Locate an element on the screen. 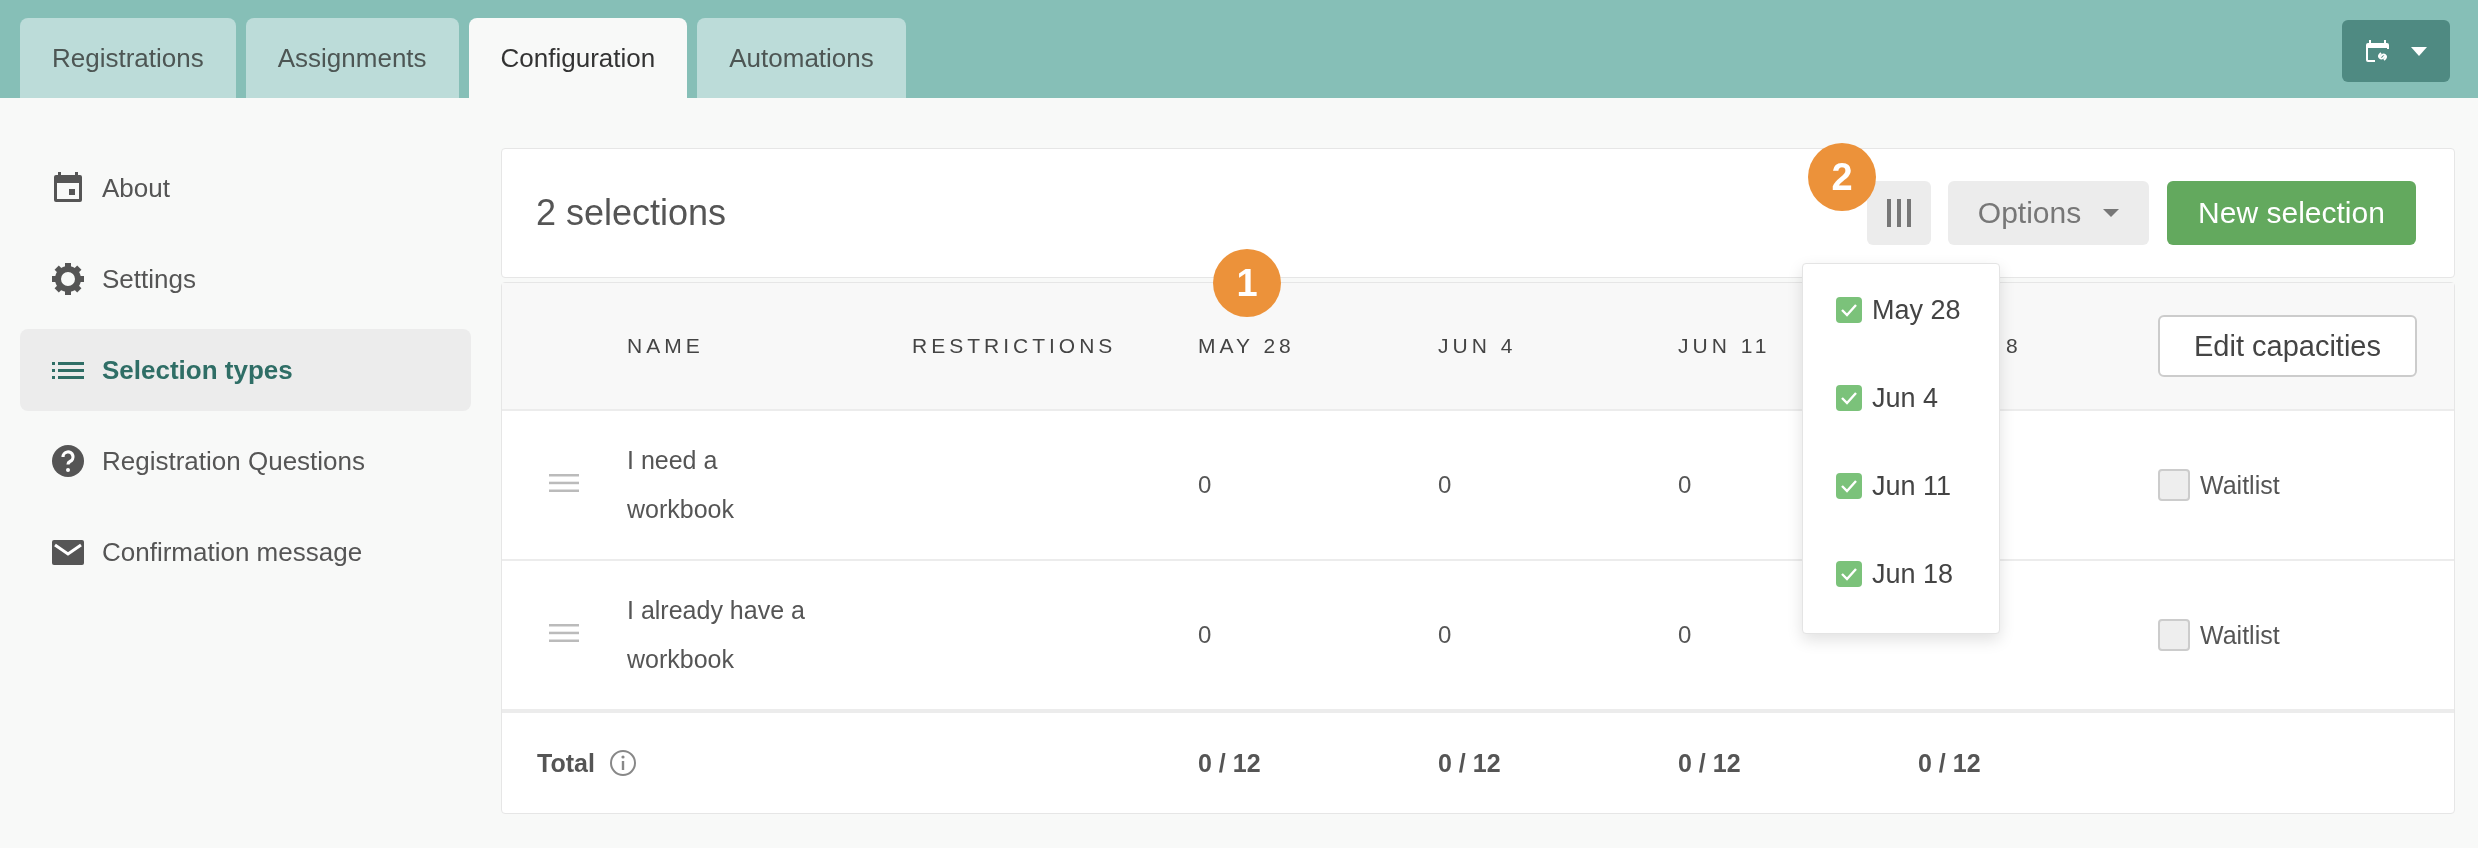  edit-capacities-button: Edit capacities is located at coordinates (2287, 346).